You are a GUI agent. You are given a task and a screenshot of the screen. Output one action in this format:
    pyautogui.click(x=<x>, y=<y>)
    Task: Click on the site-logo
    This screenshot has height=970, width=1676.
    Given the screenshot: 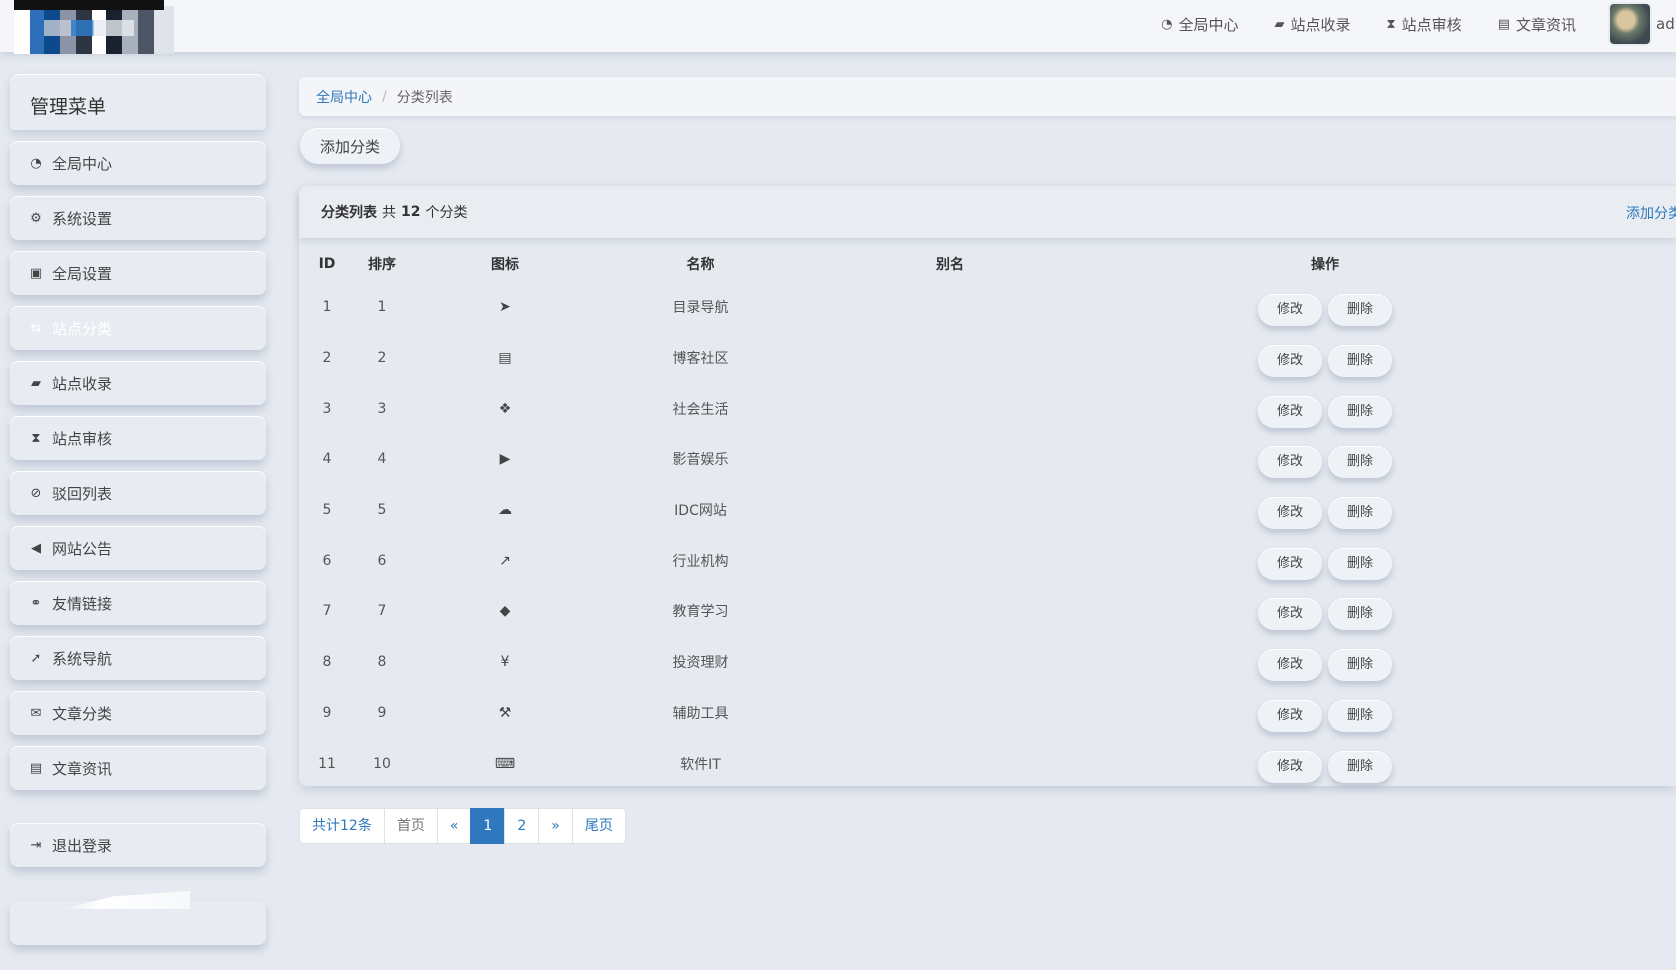 What is the action you would take?
    pyautogui.click(x=94, y=27)
    